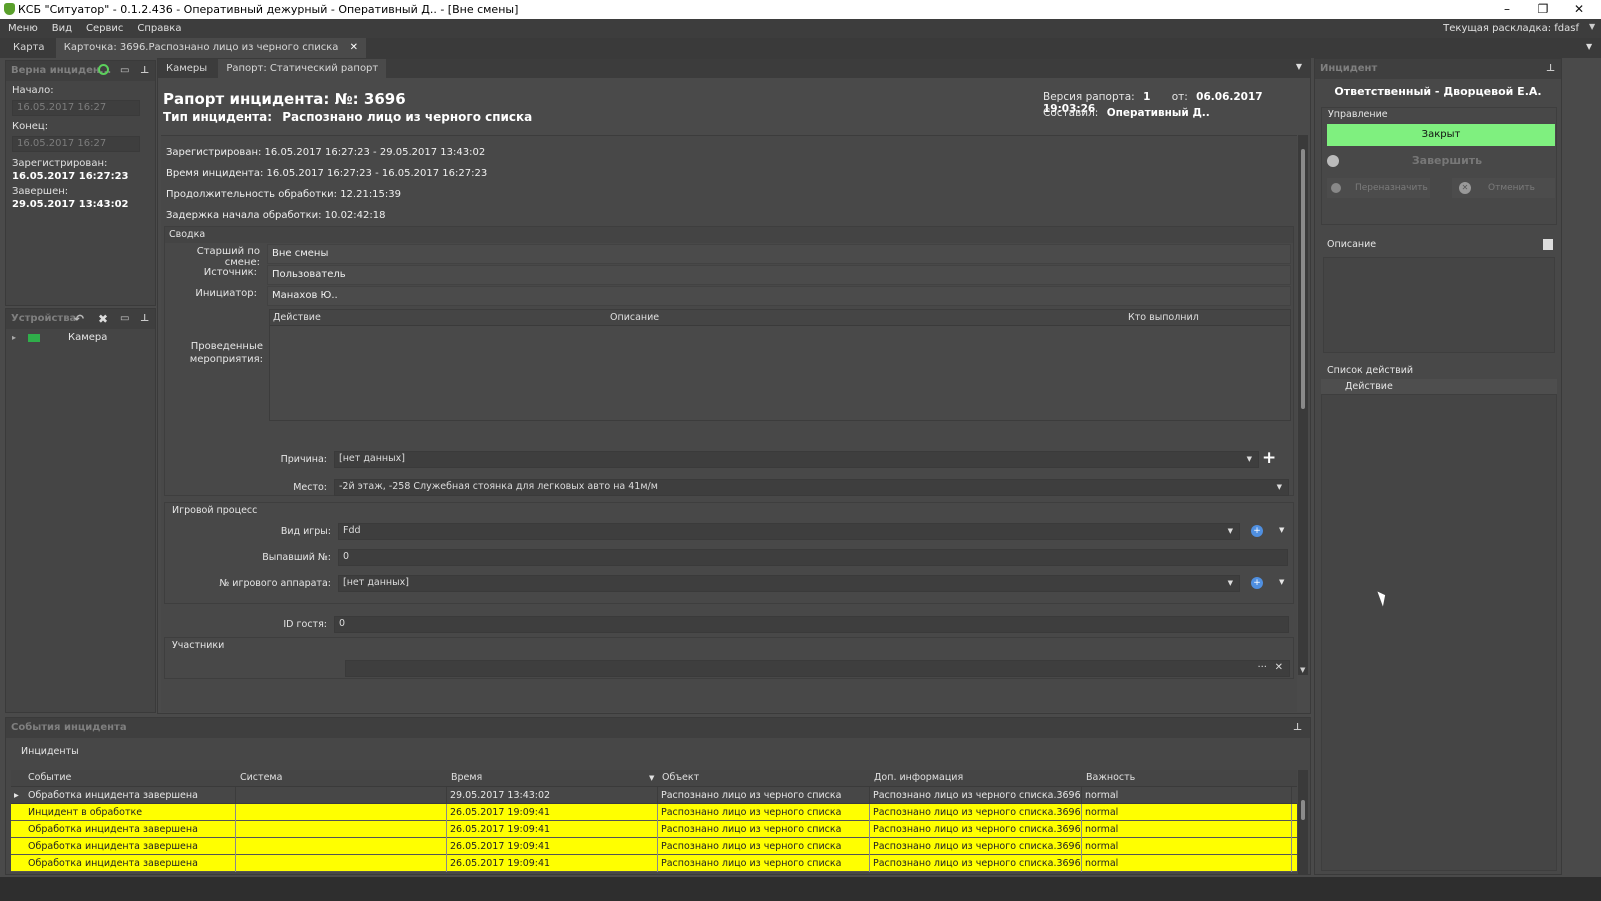 The width and height of the screenshot is (1601, 901). What do you see at coordinates (1279, 668) in the screenshot?
I see `clear-icon: ✕` at bounding box center [1279, 668].